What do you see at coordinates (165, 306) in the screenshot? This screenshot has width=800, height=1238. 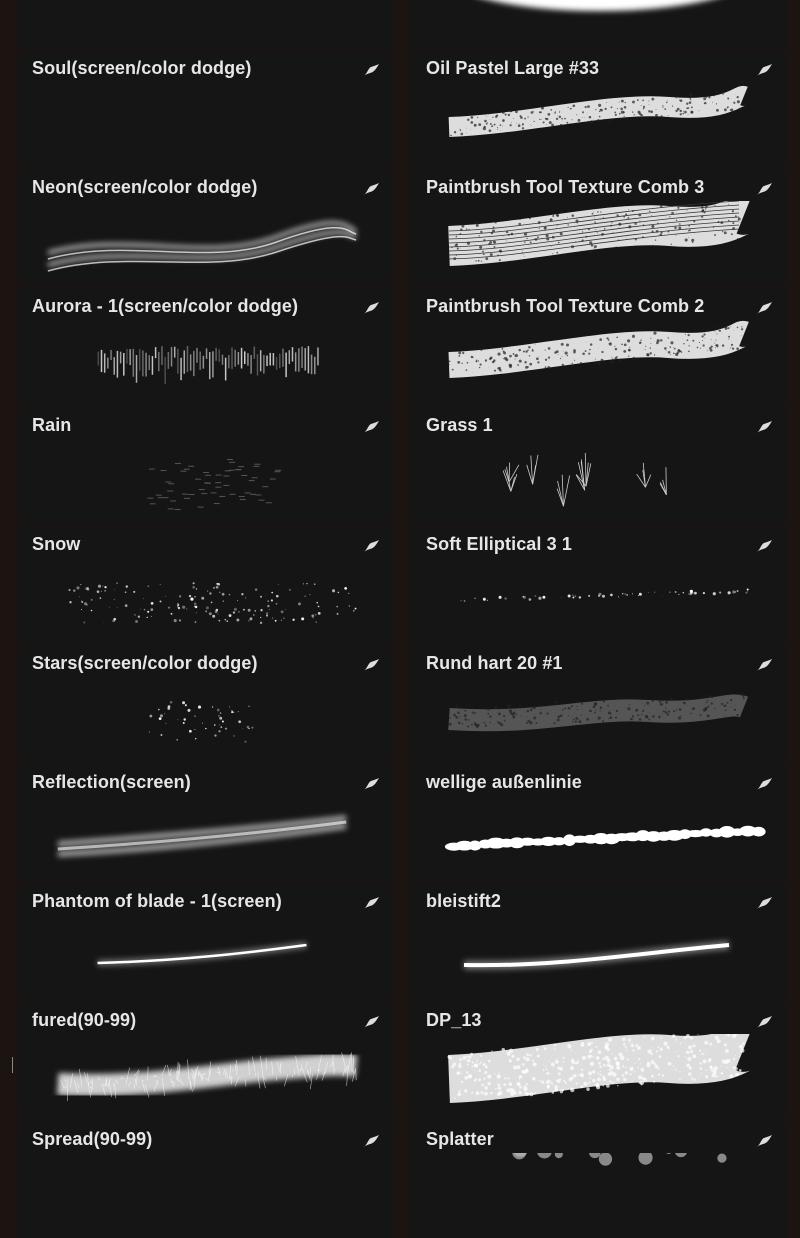 I see `brush-name: Aurora - 1(screen/color dodge)` at bounding box center [165, 306].